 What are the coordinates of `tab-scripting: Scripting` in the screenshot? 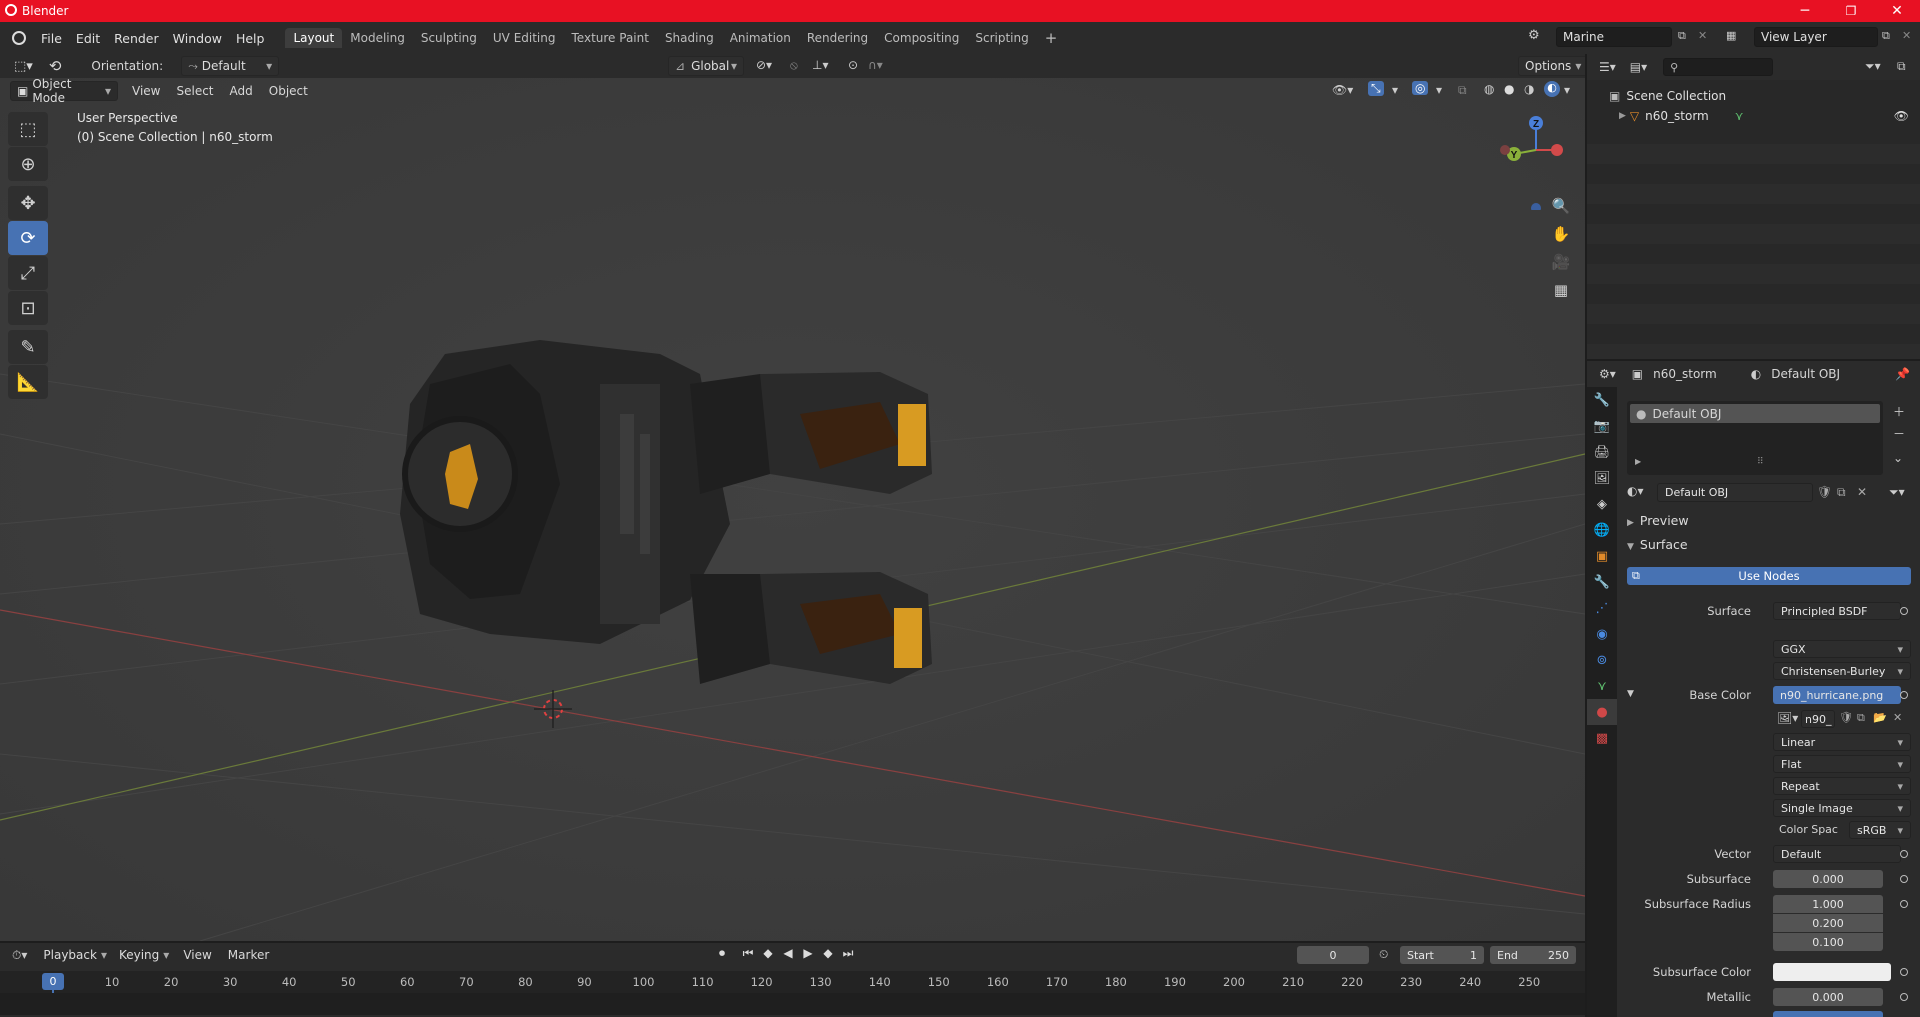 It's located at (1001, 38).